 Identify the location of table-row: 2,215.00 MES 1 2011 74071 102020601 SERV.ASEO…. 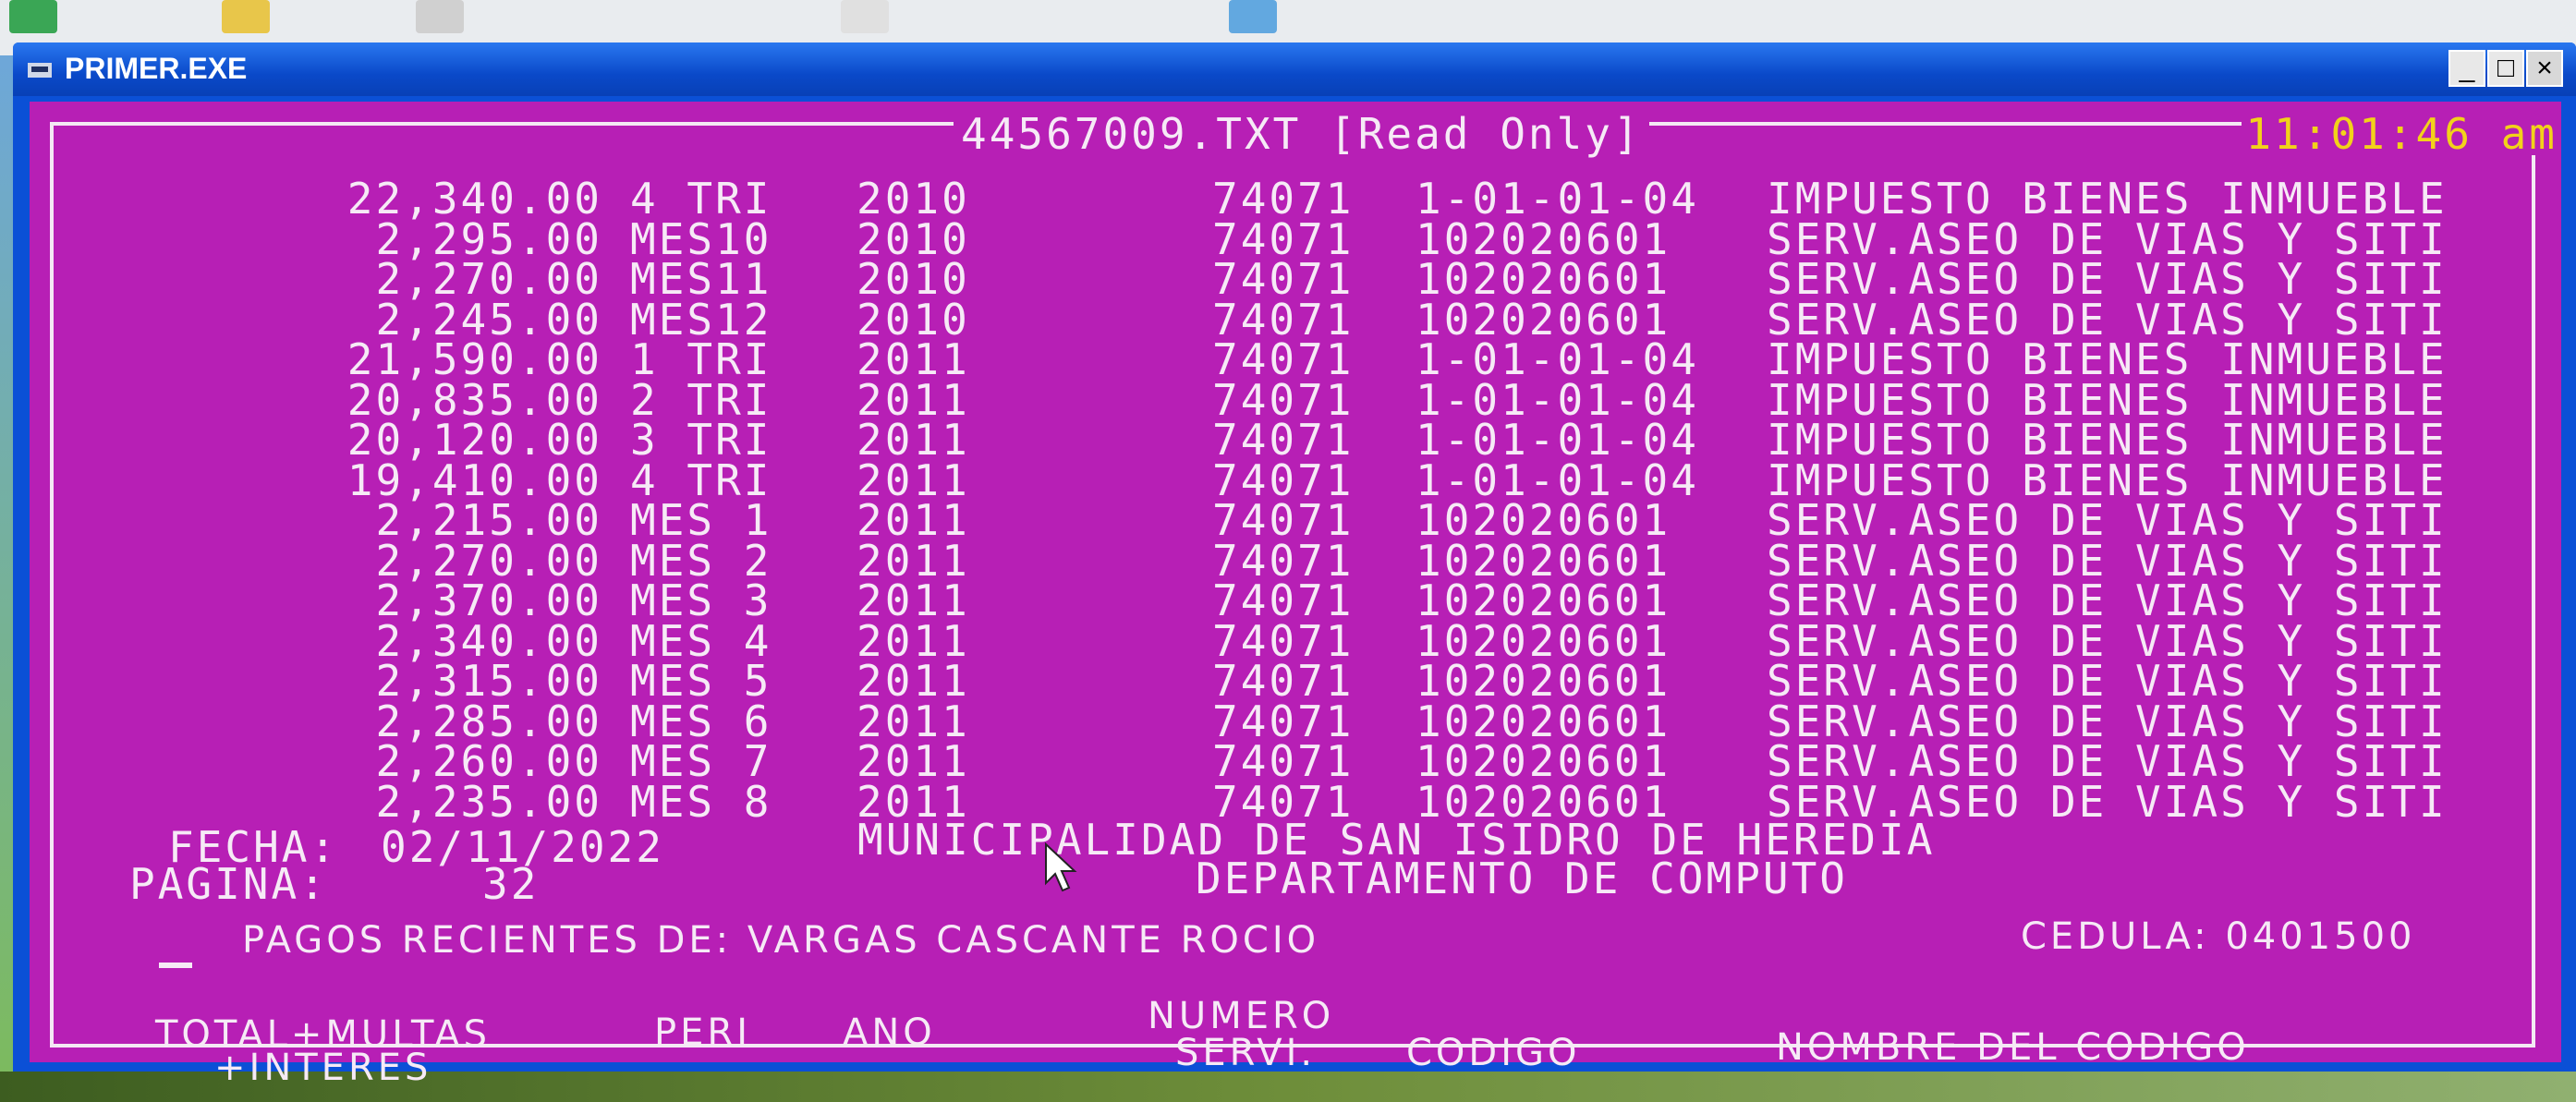
(1277, 520).